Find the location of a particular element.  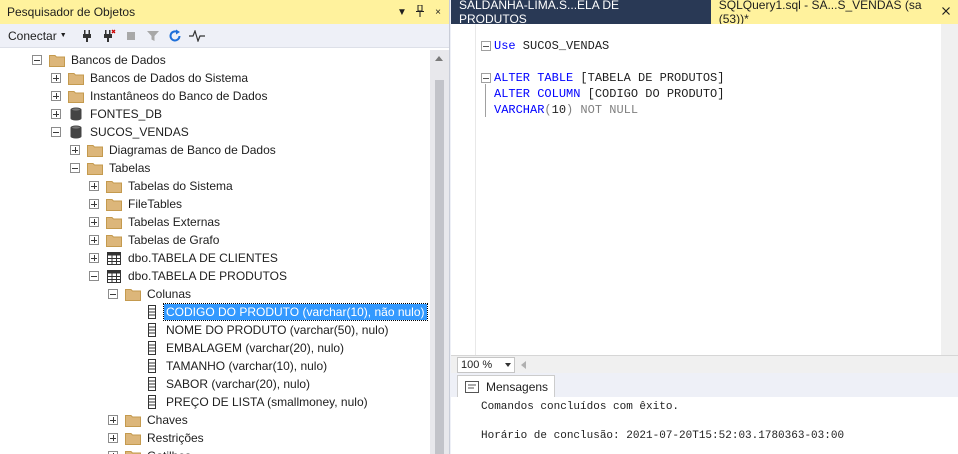

code-line-4: VARCHAR(10) NOT NULL is located at coordinates (566, 110).